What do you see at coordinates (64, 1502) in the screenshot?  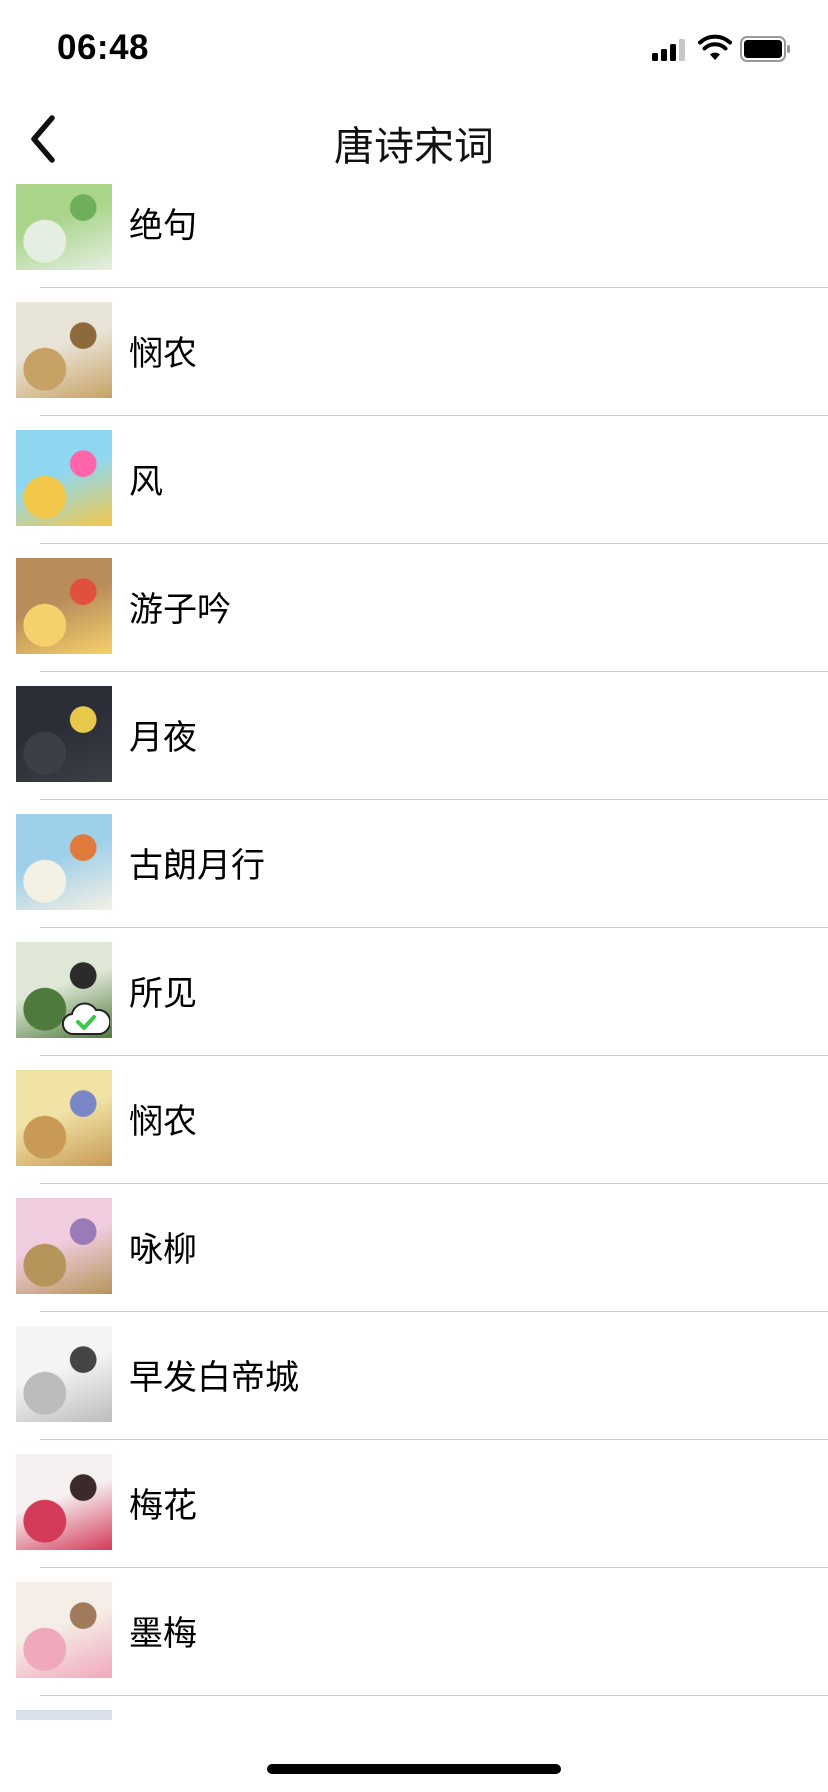 I see `plum-blossom-thumbnail` at bounding box center [64, 1502].